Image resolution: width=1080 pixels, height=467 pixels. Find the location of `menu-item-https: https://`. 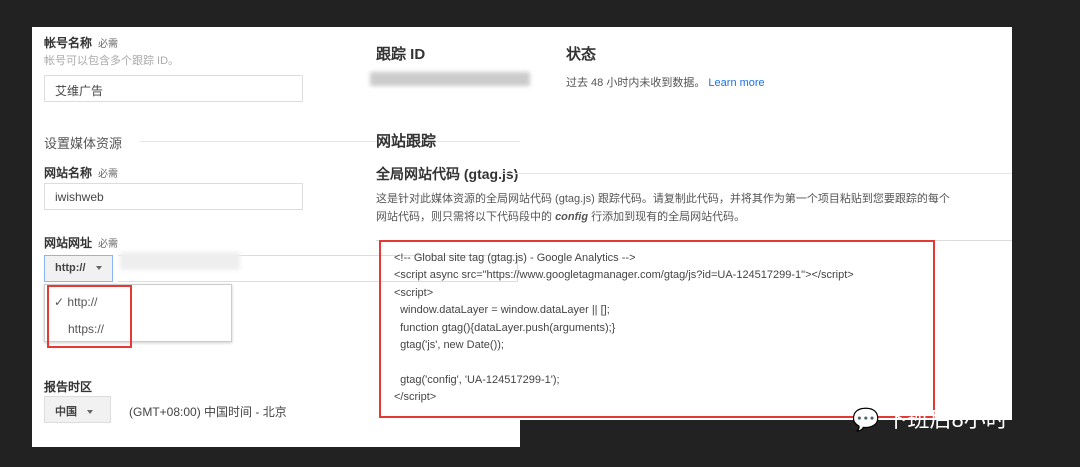

menu-item-https: https:// is located at coordinates (86, 329).